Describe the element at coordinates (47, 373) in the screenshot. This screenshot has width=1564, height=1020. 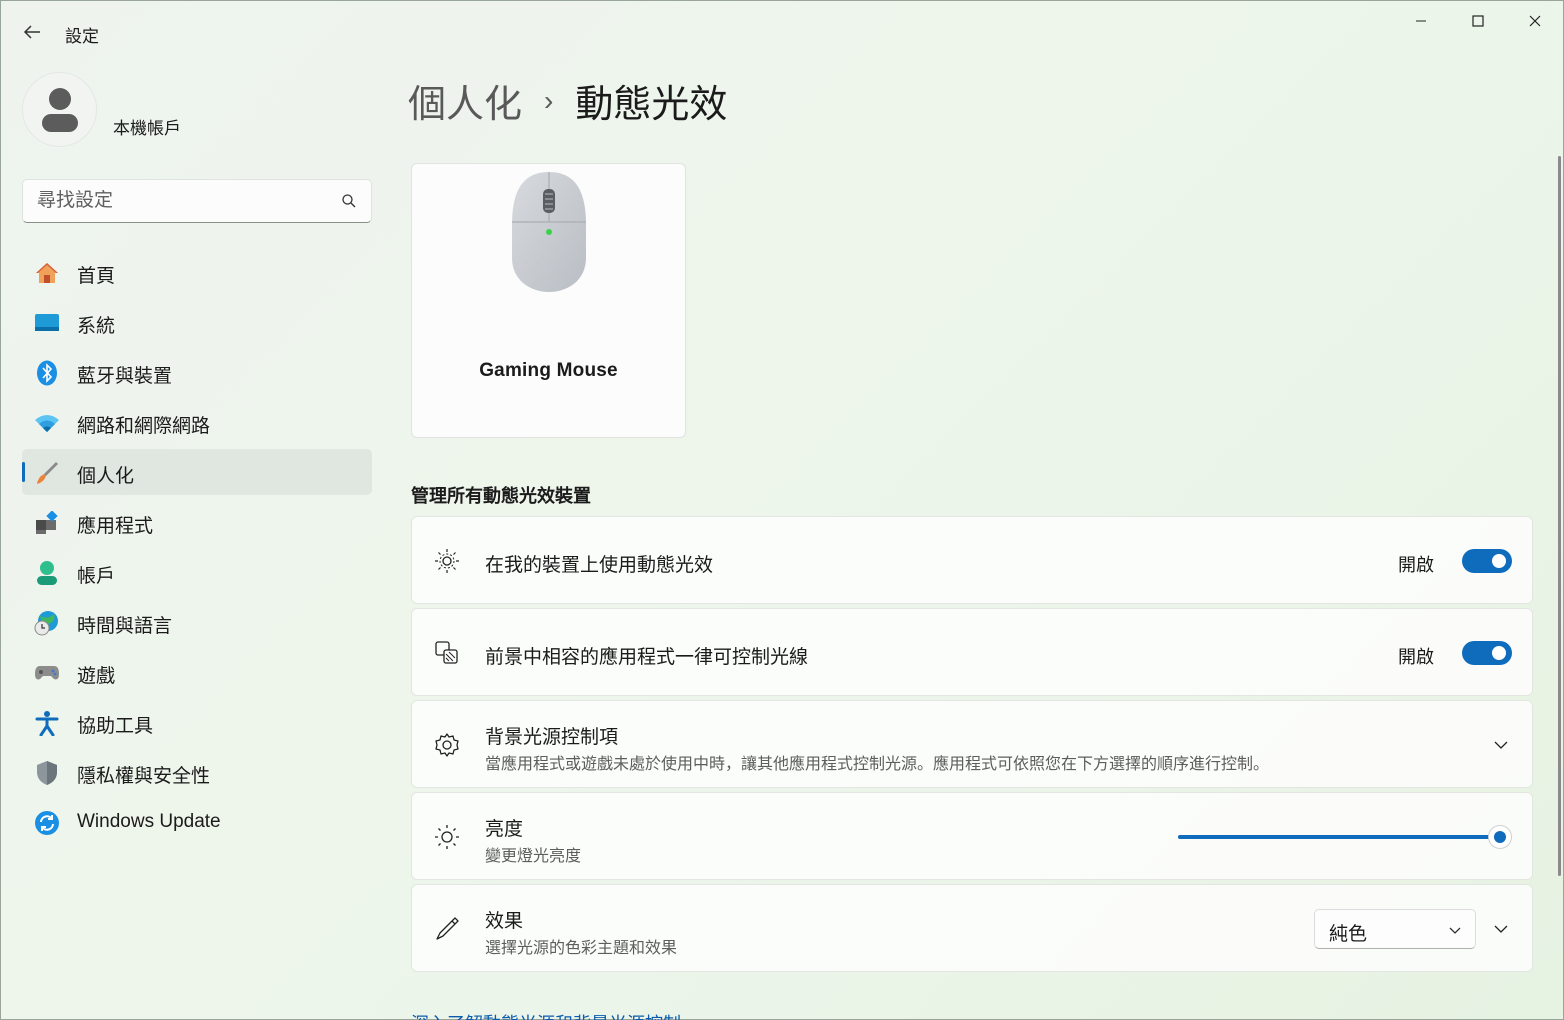
I see `bluetooth-icon` at that location.